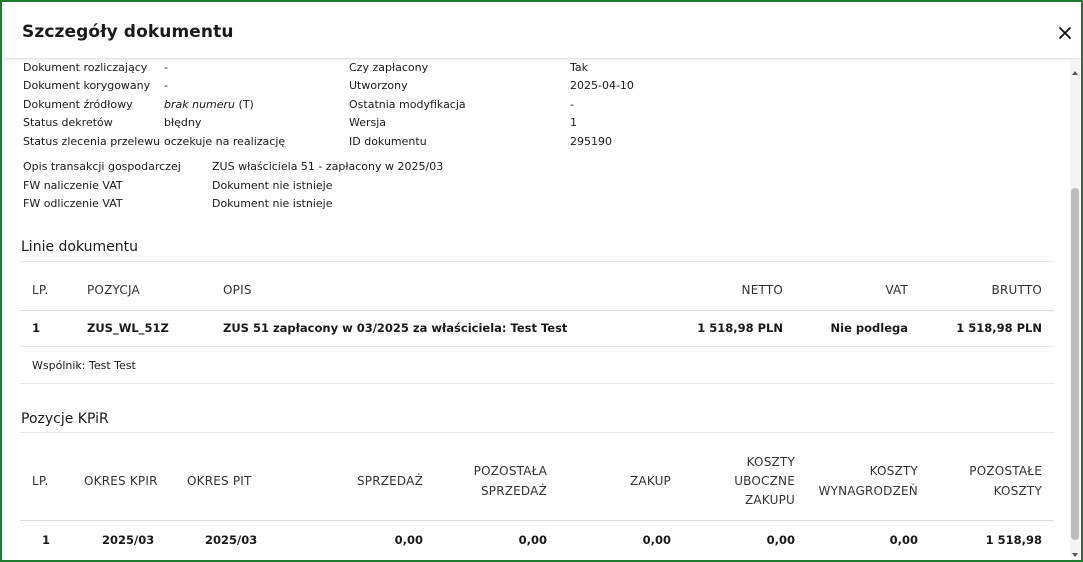 The image size is (1083, 562). I want to click on value-id-dokumentu: 295190, so click(591, 141).